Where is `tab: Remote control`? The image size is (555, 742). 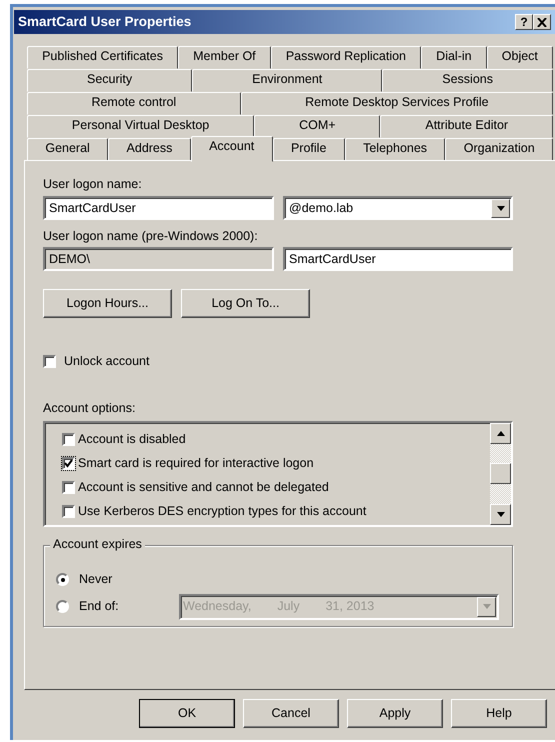 tab: Remote control is located at coordinates (134, 103).